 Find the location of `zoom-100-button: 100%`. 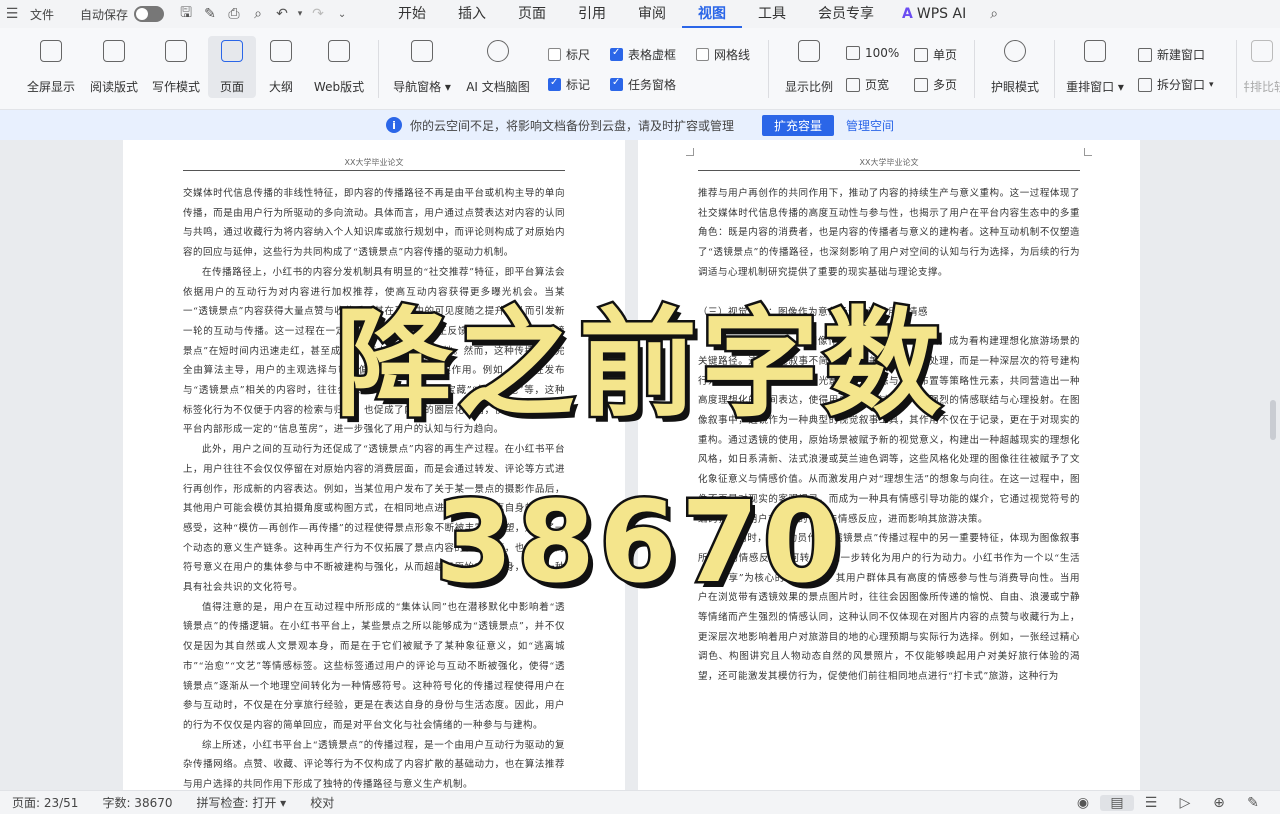

zoom-100-button: 100% is located at coordinates (872, 53).